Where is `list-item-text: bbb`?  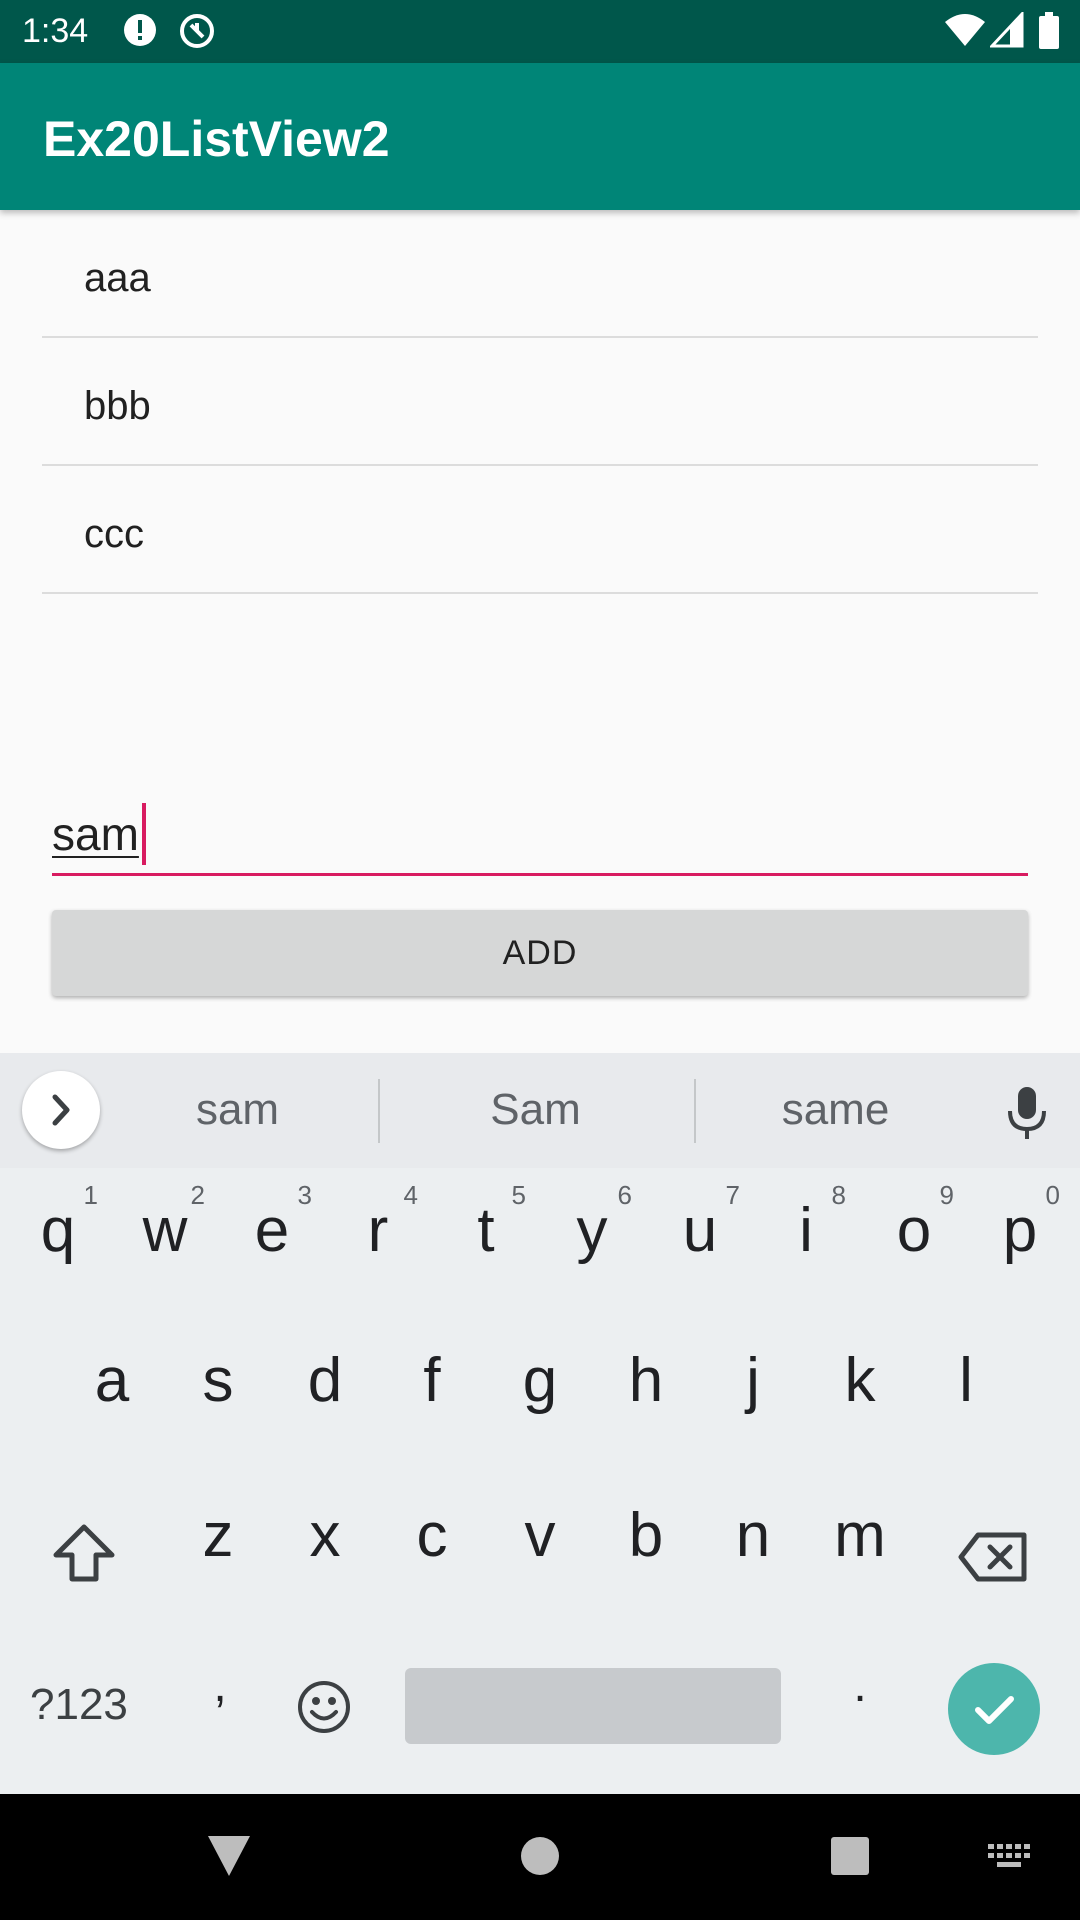
list-item-text: bbb is located at coordinates (117, 406).